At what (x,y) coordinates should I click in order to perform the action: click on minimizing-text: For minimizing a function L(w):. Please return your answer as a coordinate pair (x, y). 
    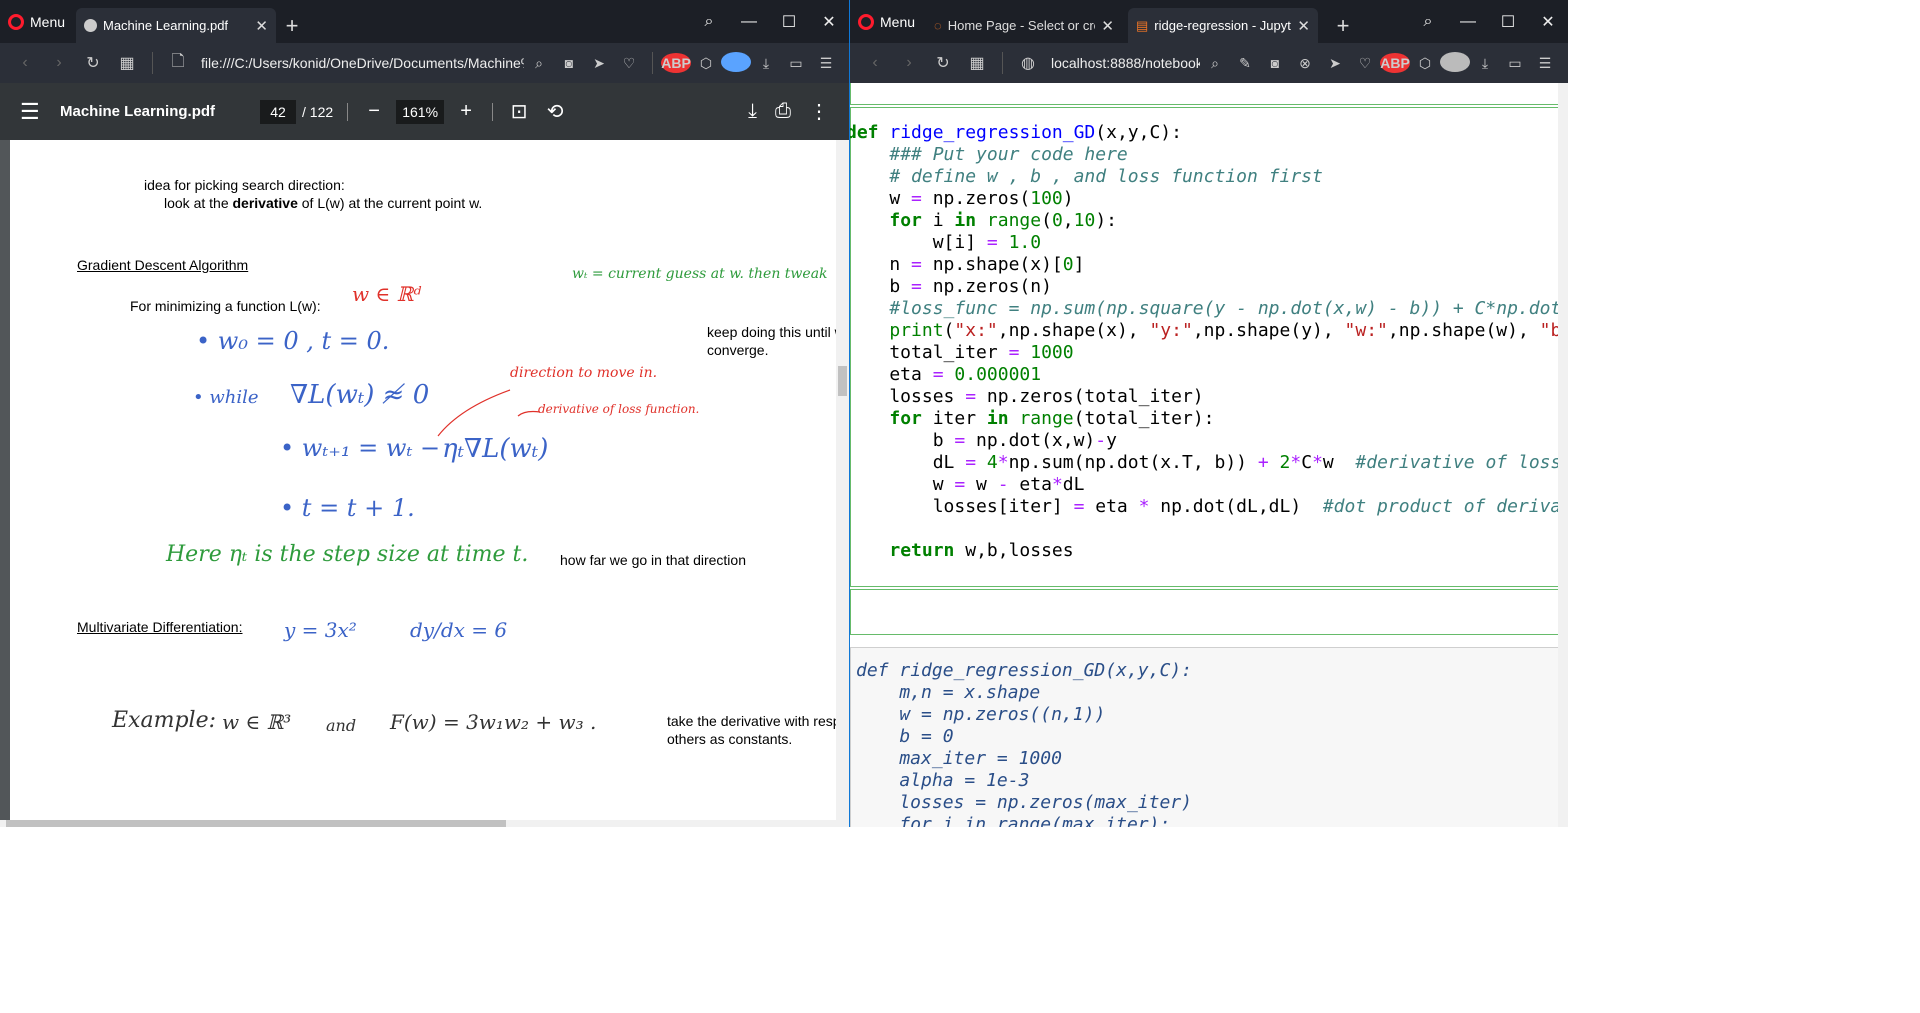
    Looking at the image, I should click on (225, 306).